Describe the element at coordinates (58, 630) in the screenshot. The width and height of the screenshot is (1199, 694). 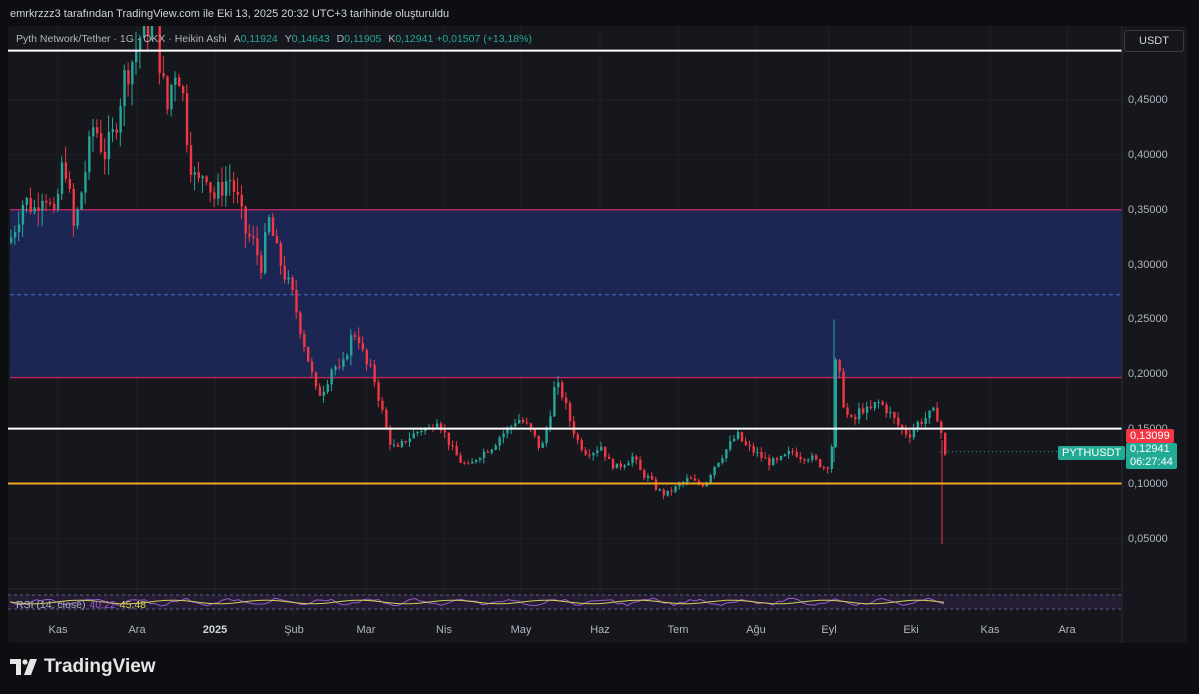
I see `x-tick-label: Kas` at that location.